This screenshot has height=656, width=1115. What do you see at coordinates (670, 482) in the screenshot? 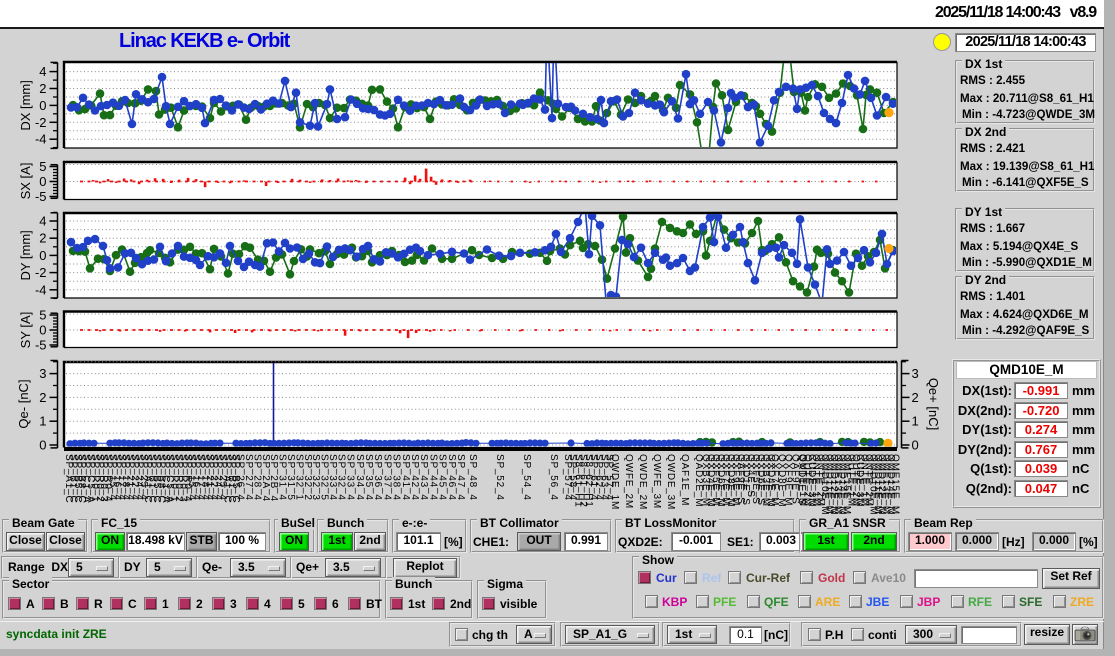
I see `svg-text: QWDE_3M` at bounding box center [670, 482].